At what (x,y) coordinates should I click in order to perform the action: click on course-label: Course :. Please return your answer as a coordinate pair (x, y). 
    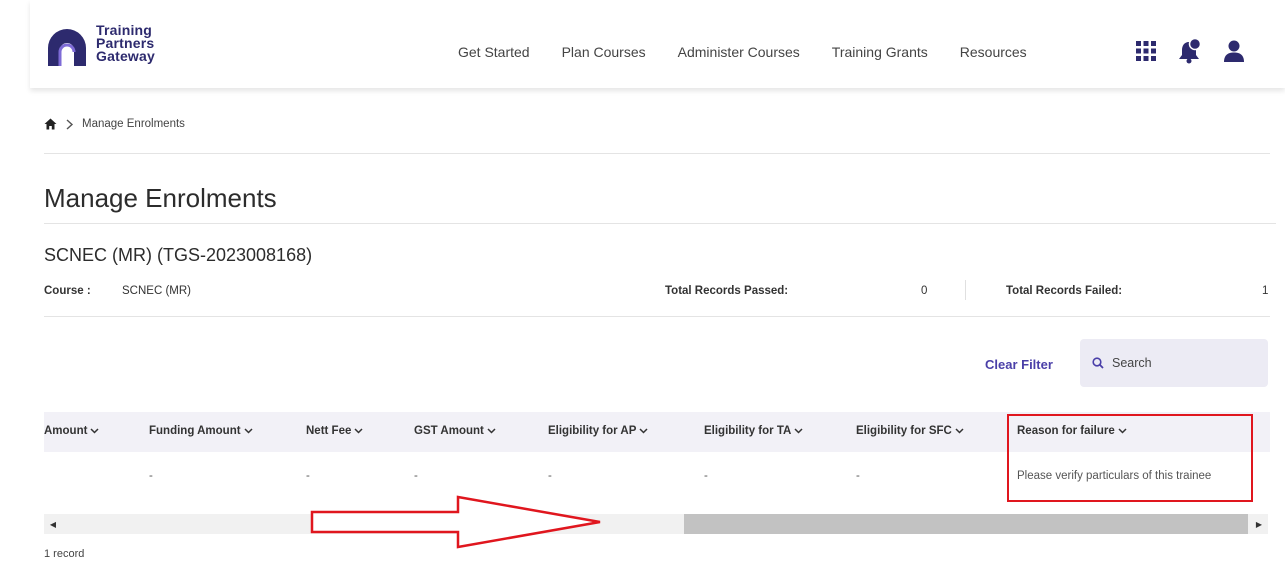
    Looking at the image, I should click on (67, 291).